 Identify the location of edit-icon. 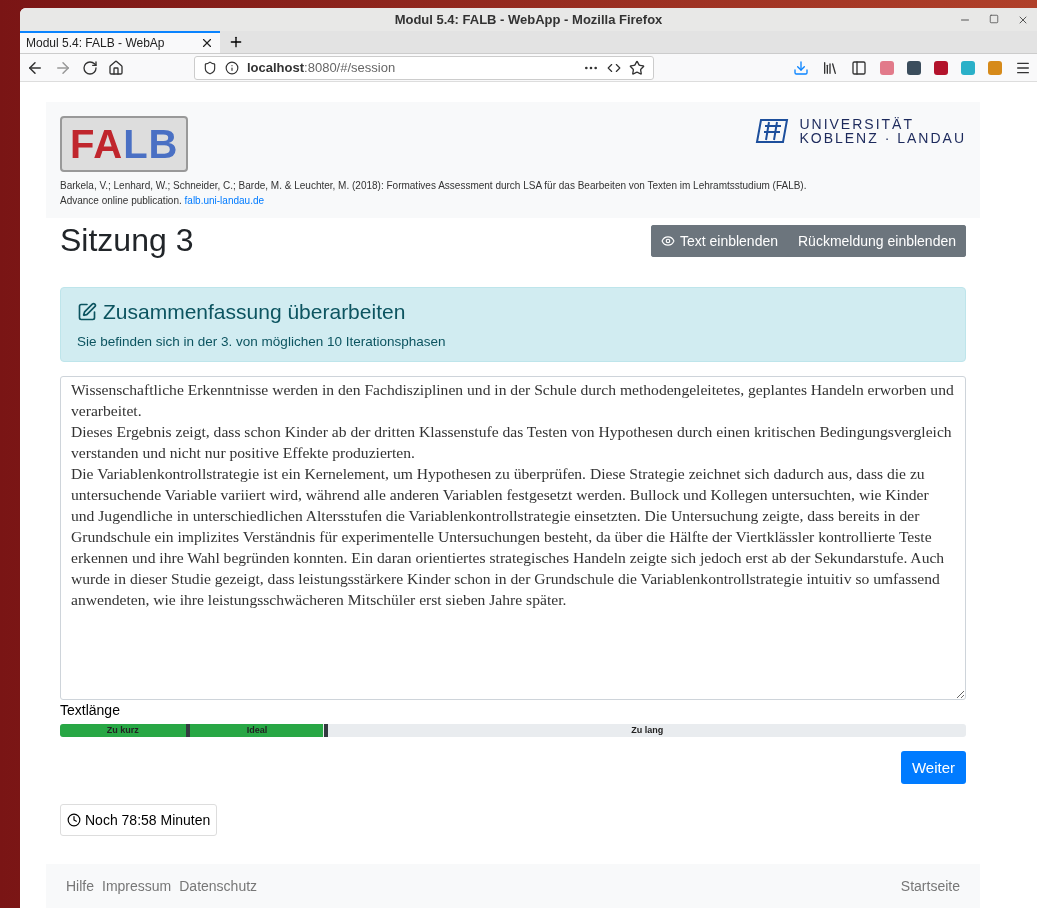
(87, 312).